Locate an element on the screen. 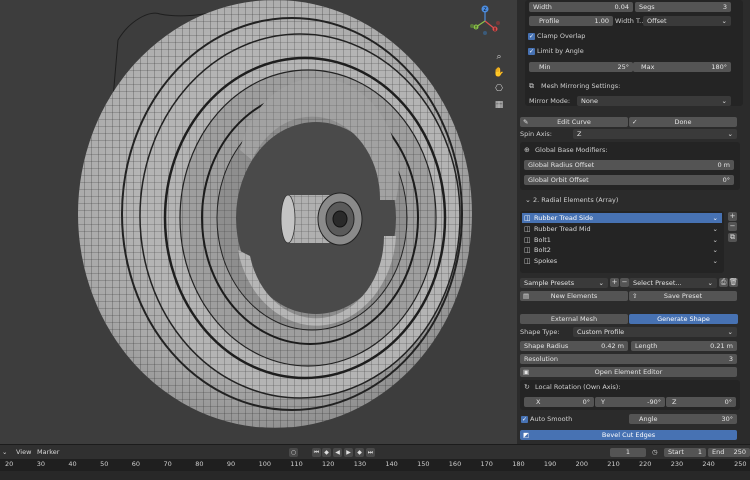 This screenshot has height=480, width=750. max-angle-field: Max 180° is located at coordinates (682, 67).